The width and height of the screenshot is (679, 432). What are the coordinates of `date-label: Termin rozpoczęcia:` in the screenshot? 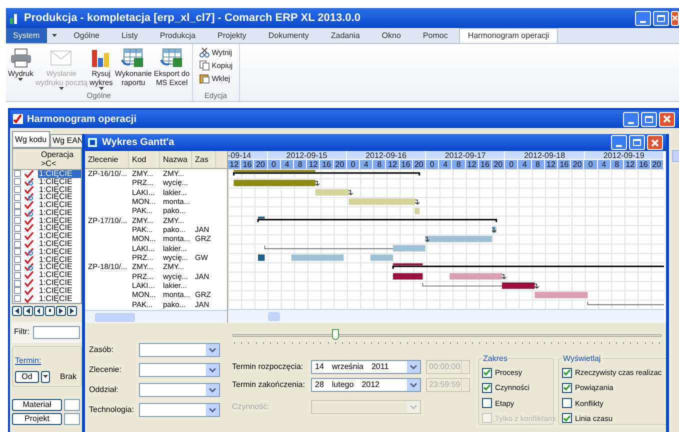 It's located at (268, 367).